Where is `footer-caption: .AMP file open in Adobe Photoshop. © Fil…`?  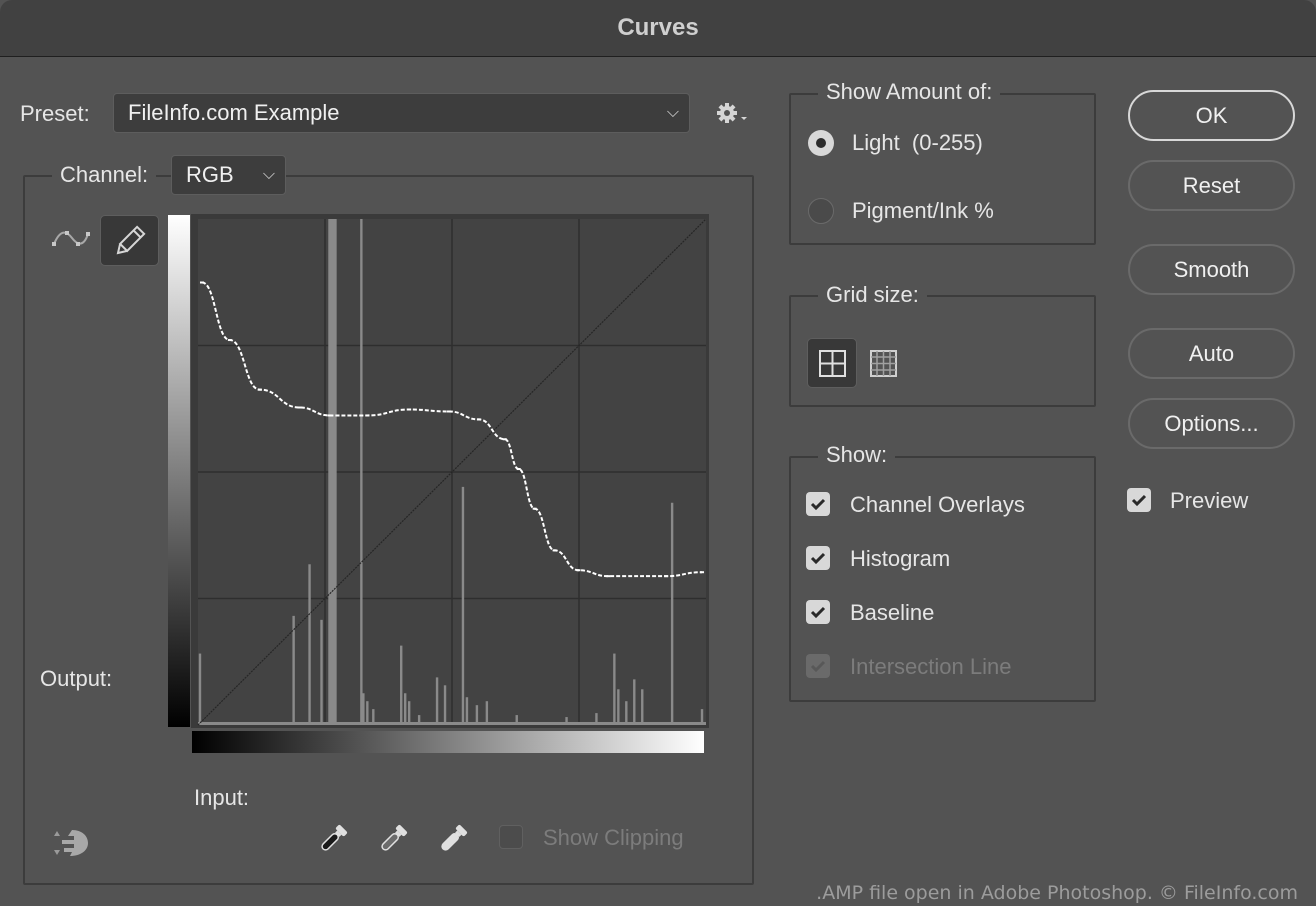
footer-caption: .AMP file open in Adobe Photoshop. © Fil… is located at coordinates (1057, 893).